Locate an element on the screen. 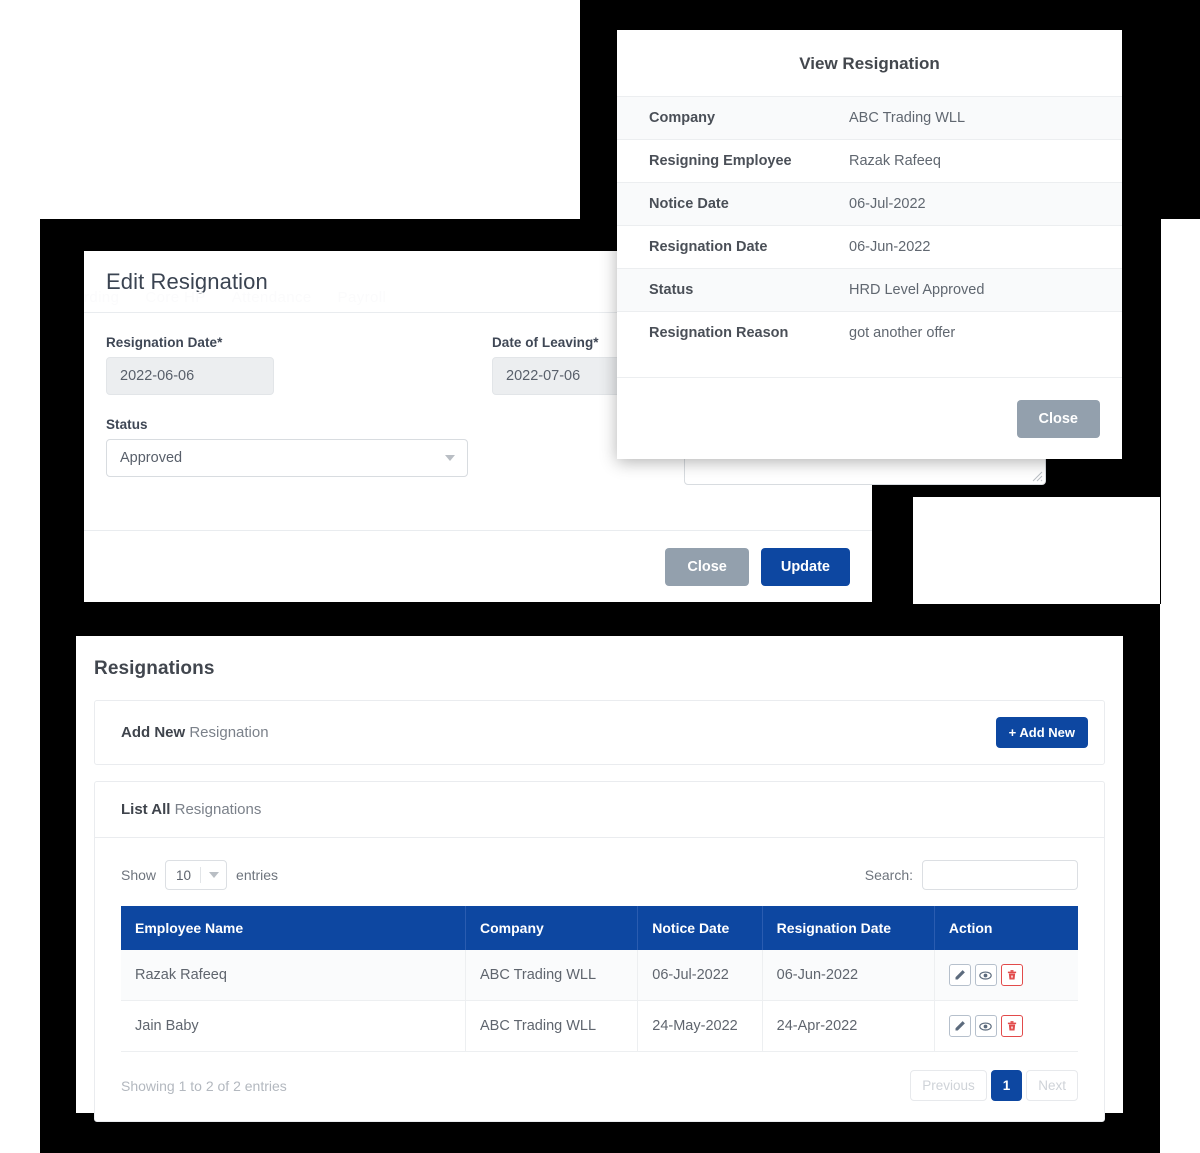 Image resolution: width=1200 pixels, height=1153 pixels. cell-resignation-date: 06-Jun-2022 is located at coordinates (848, 975).